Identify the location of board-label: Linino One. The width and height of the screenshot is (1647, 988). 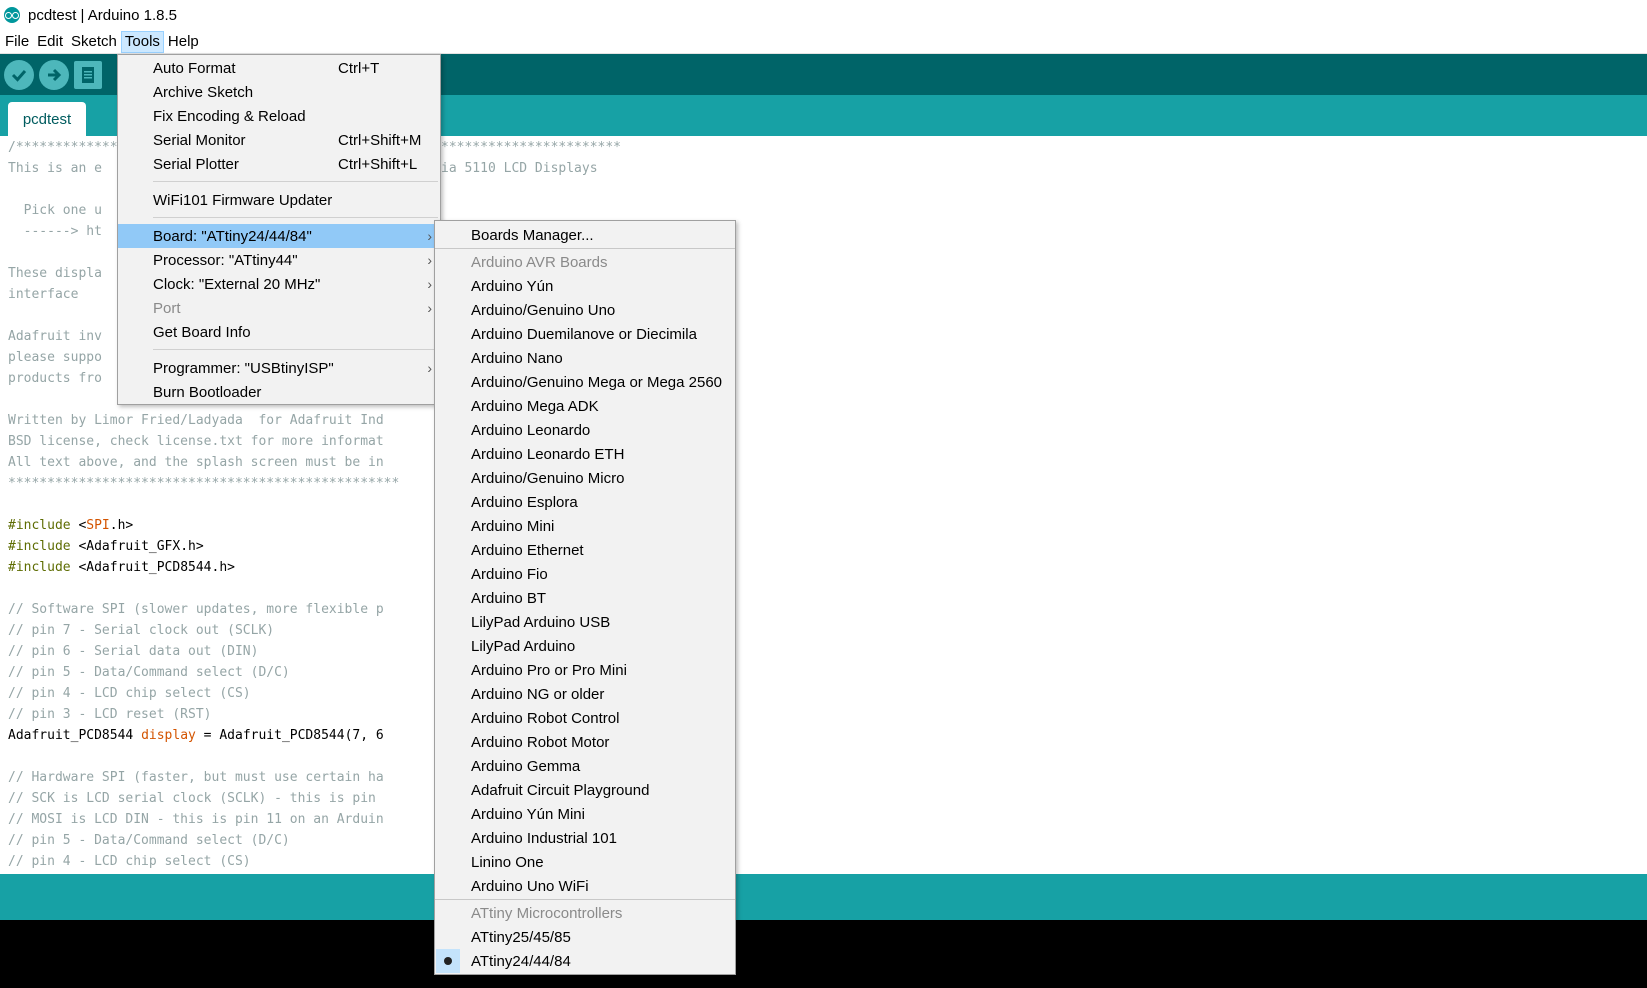
(507, 862).